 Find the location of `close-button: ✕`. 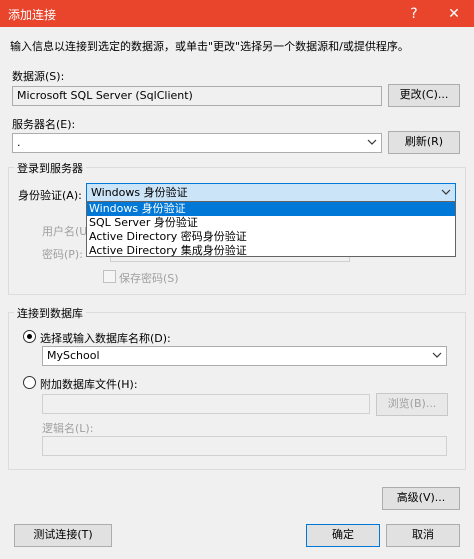

close-button: ✕ is located at coordinates (454, 13).